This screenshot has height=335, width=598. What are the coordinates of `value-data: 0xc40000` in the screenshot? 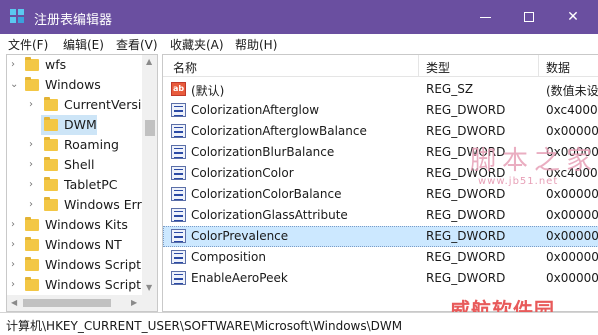 It's located at (572, 110).